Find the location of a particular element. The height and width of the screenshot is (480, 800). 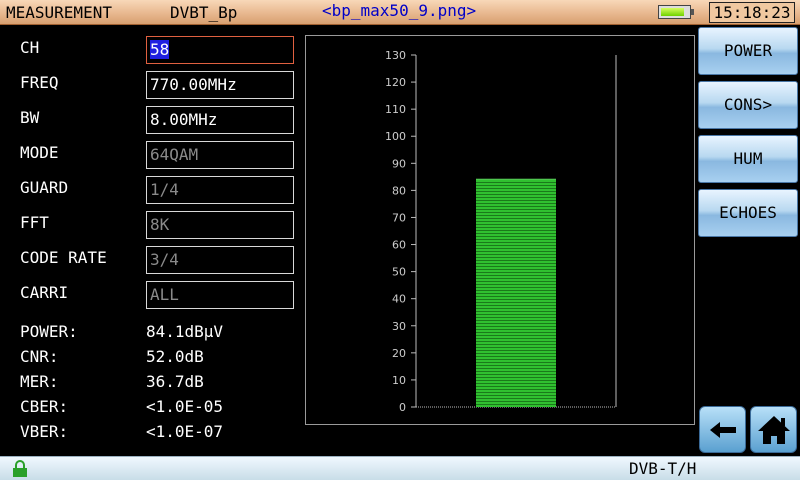

y-tick-label: 50 is located at coordinates (399, 272).